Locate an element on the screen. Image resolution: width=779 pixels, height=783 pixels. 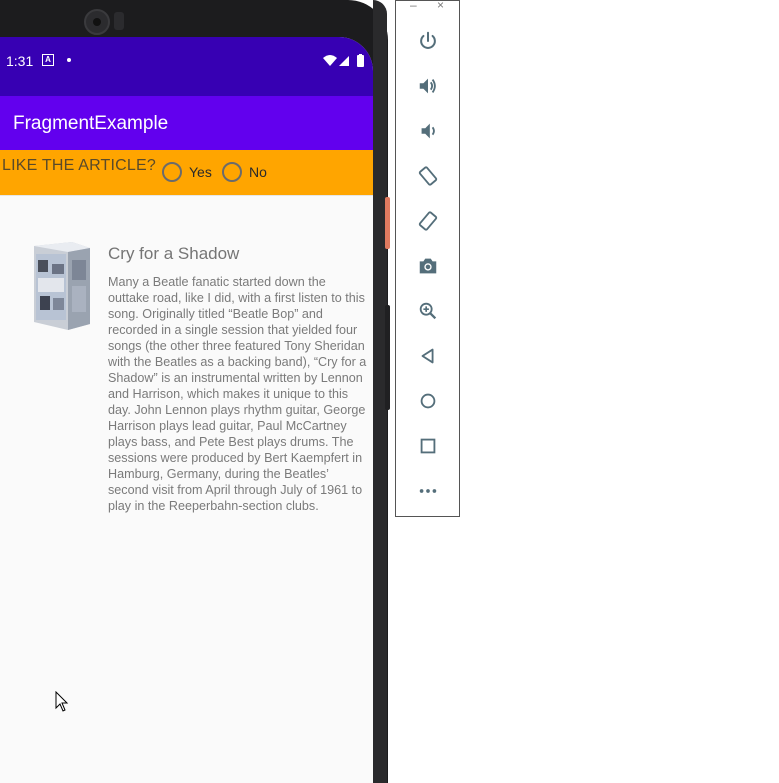
battery-icon is located at coordinates (360, 61).